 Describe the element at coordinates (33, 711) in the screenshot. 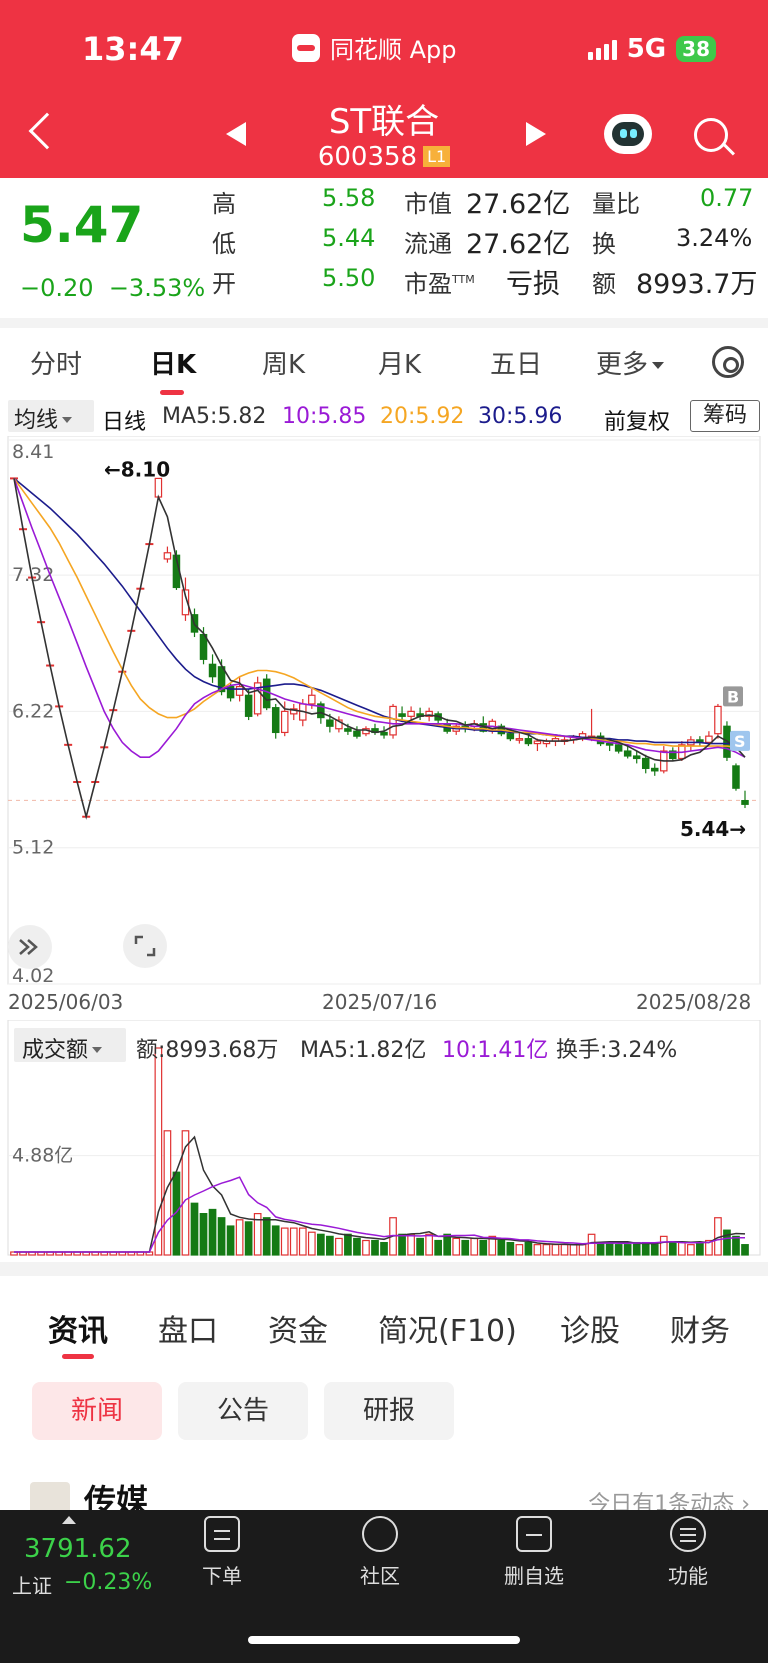

I see `y-tick-label: 6.22` at that location.